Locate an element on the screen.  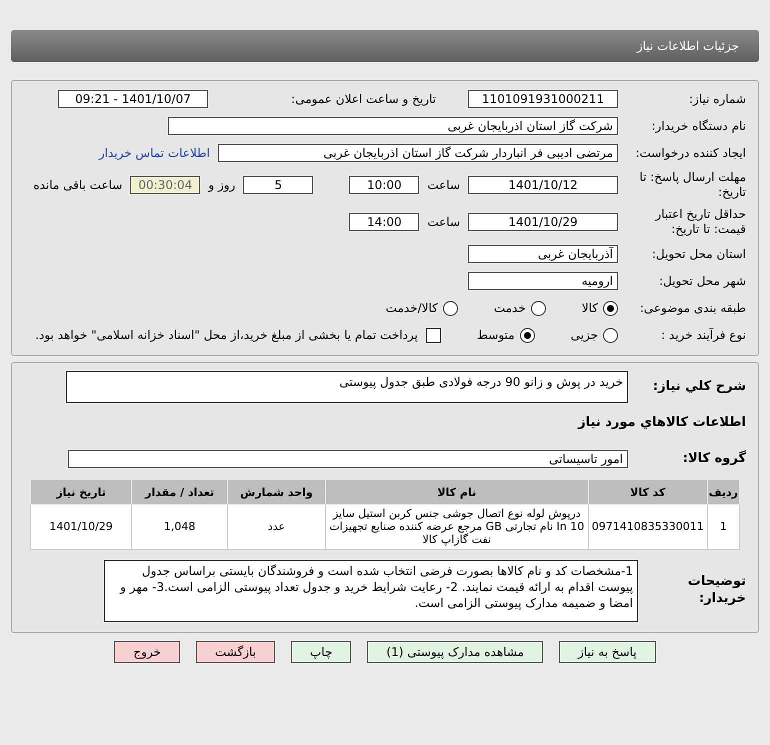
action-button: پاسخ به نیاز is located at coordinates (607, 651).